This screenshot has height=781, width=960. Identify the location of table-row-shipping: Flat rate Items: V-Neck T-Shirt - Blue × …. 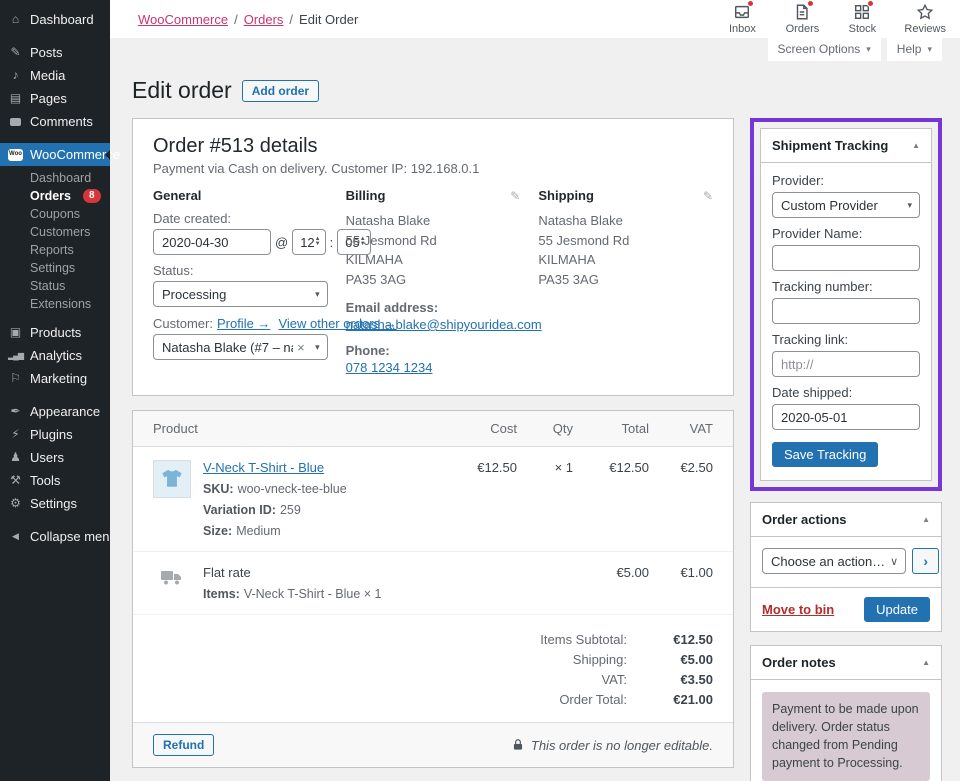
(433, 583).